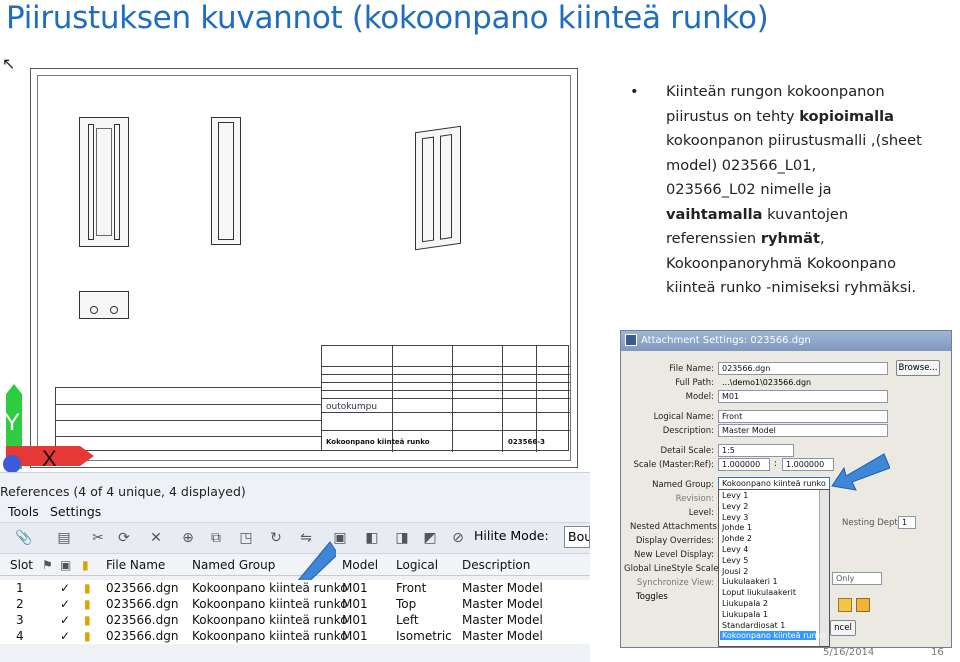  I want to click on cell-logical: Left, so click(407, 620).